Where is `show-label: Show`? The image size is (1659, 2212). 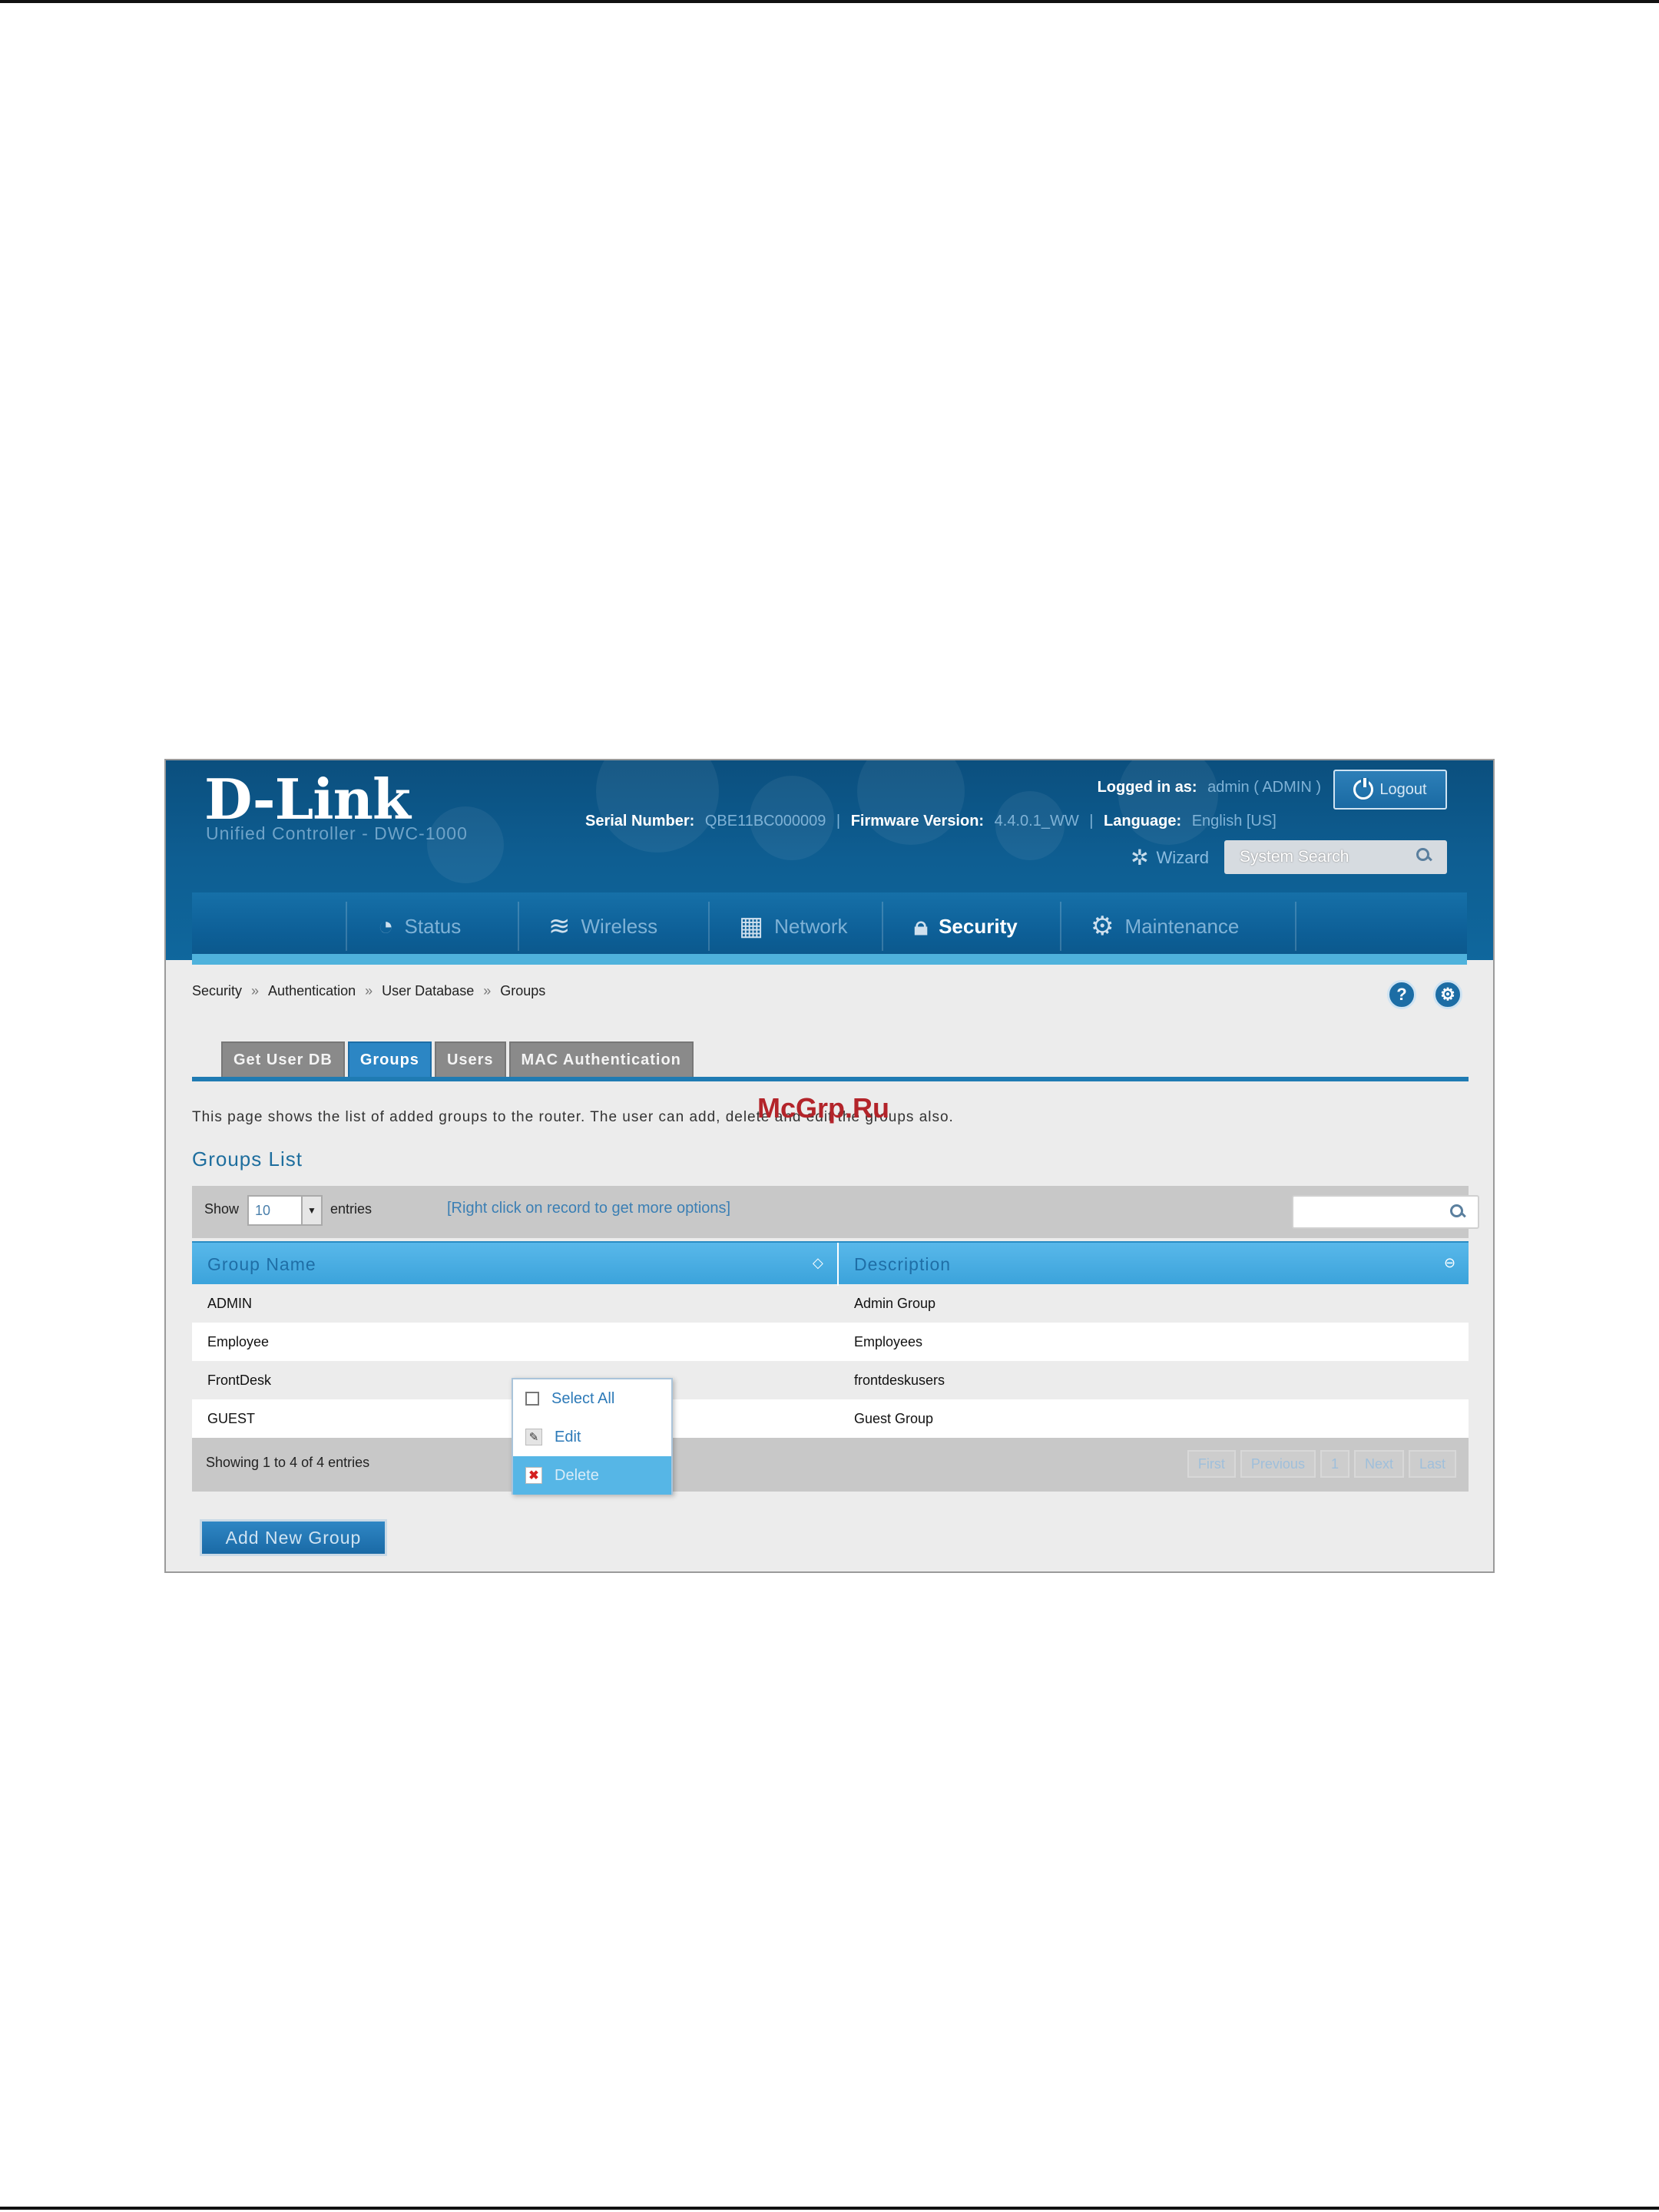 show-label: Show is located at coordinates (222, 1209).